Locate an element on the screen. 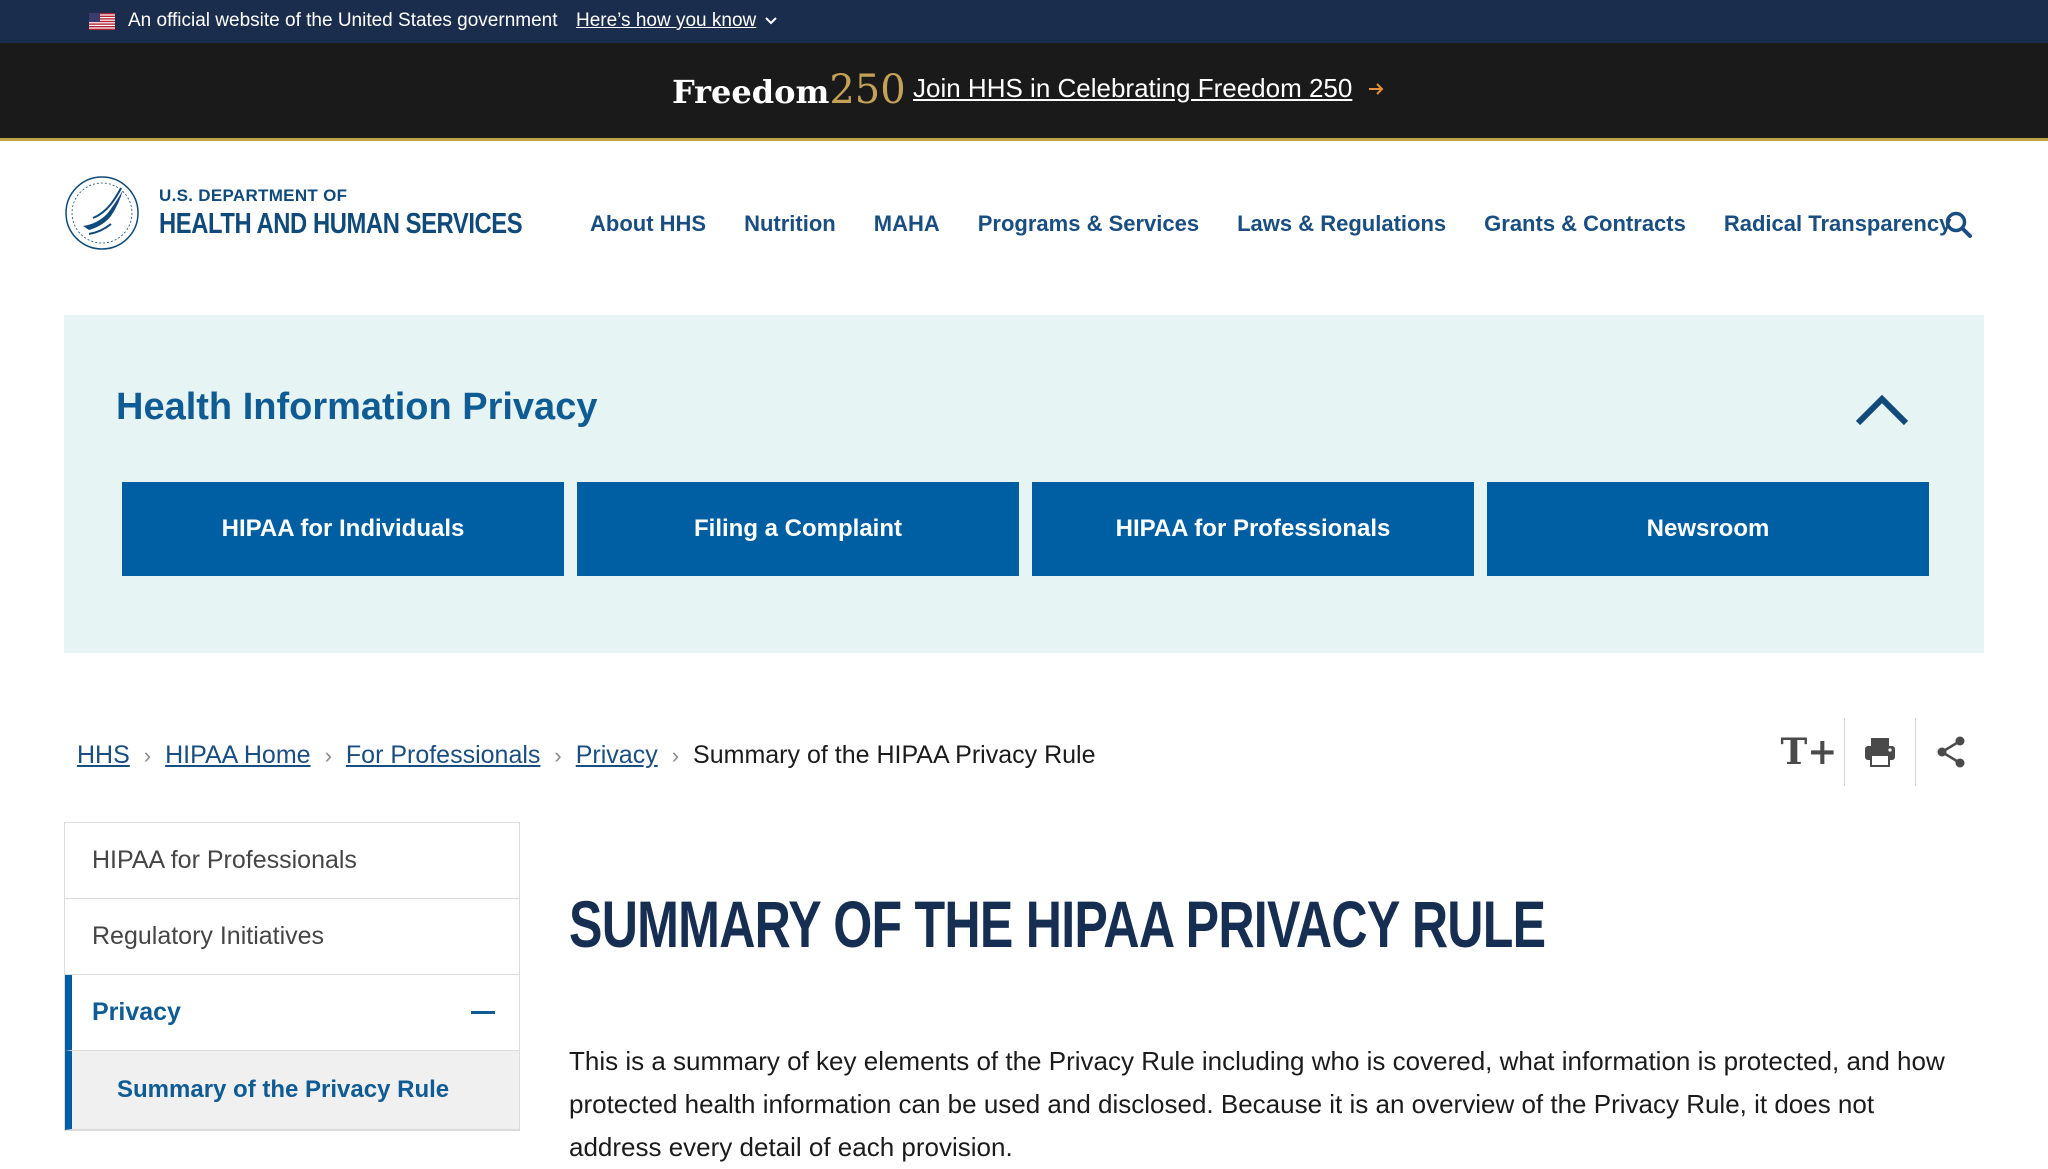  search-icon is located at coordinates (1959, 225).